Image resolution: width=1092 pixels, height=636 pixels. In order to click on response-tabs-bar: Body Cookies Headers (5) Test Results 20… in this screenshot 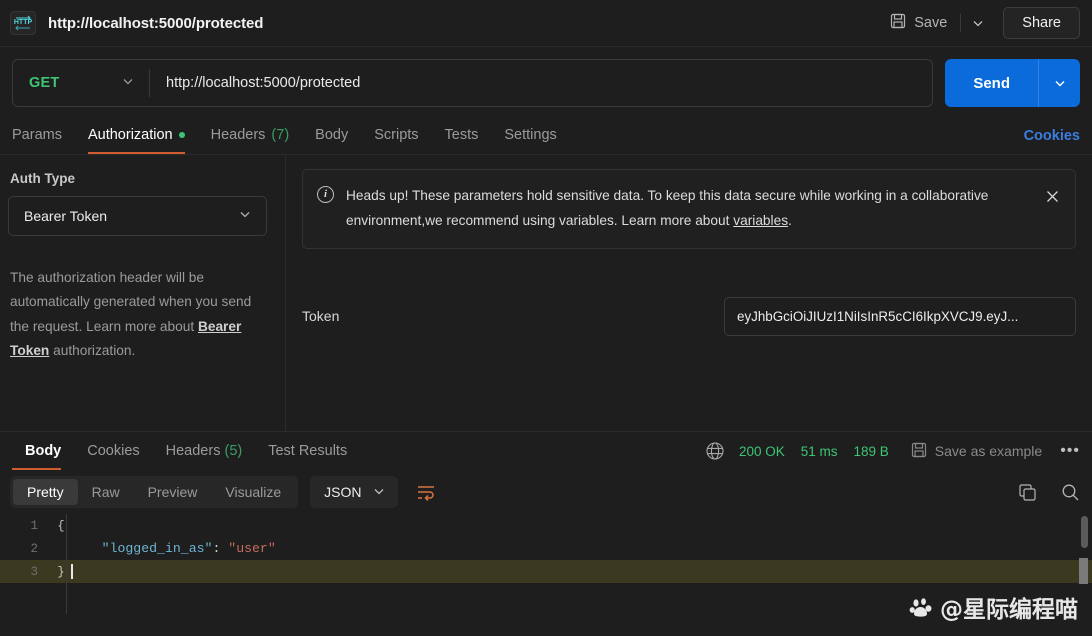, I will do `click(546, 451)`.